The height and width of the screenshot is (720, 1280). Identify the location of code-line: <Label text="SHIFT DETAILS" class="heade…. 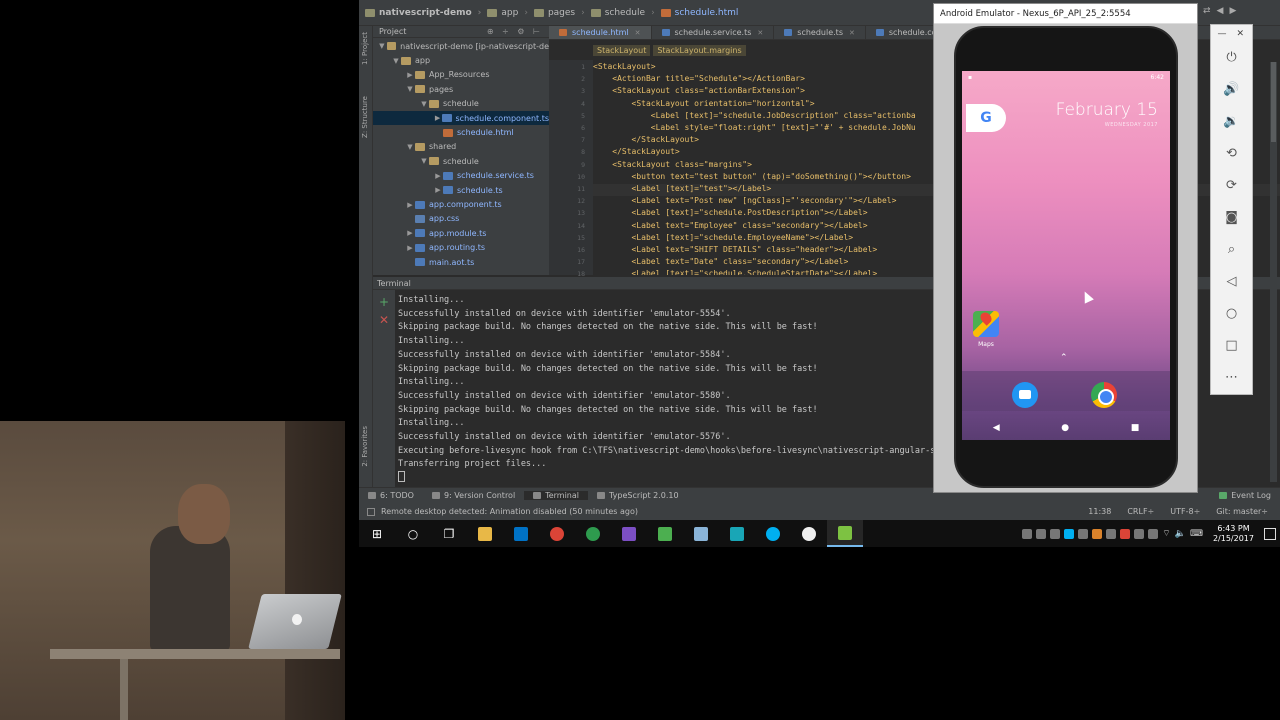
(735, 251).